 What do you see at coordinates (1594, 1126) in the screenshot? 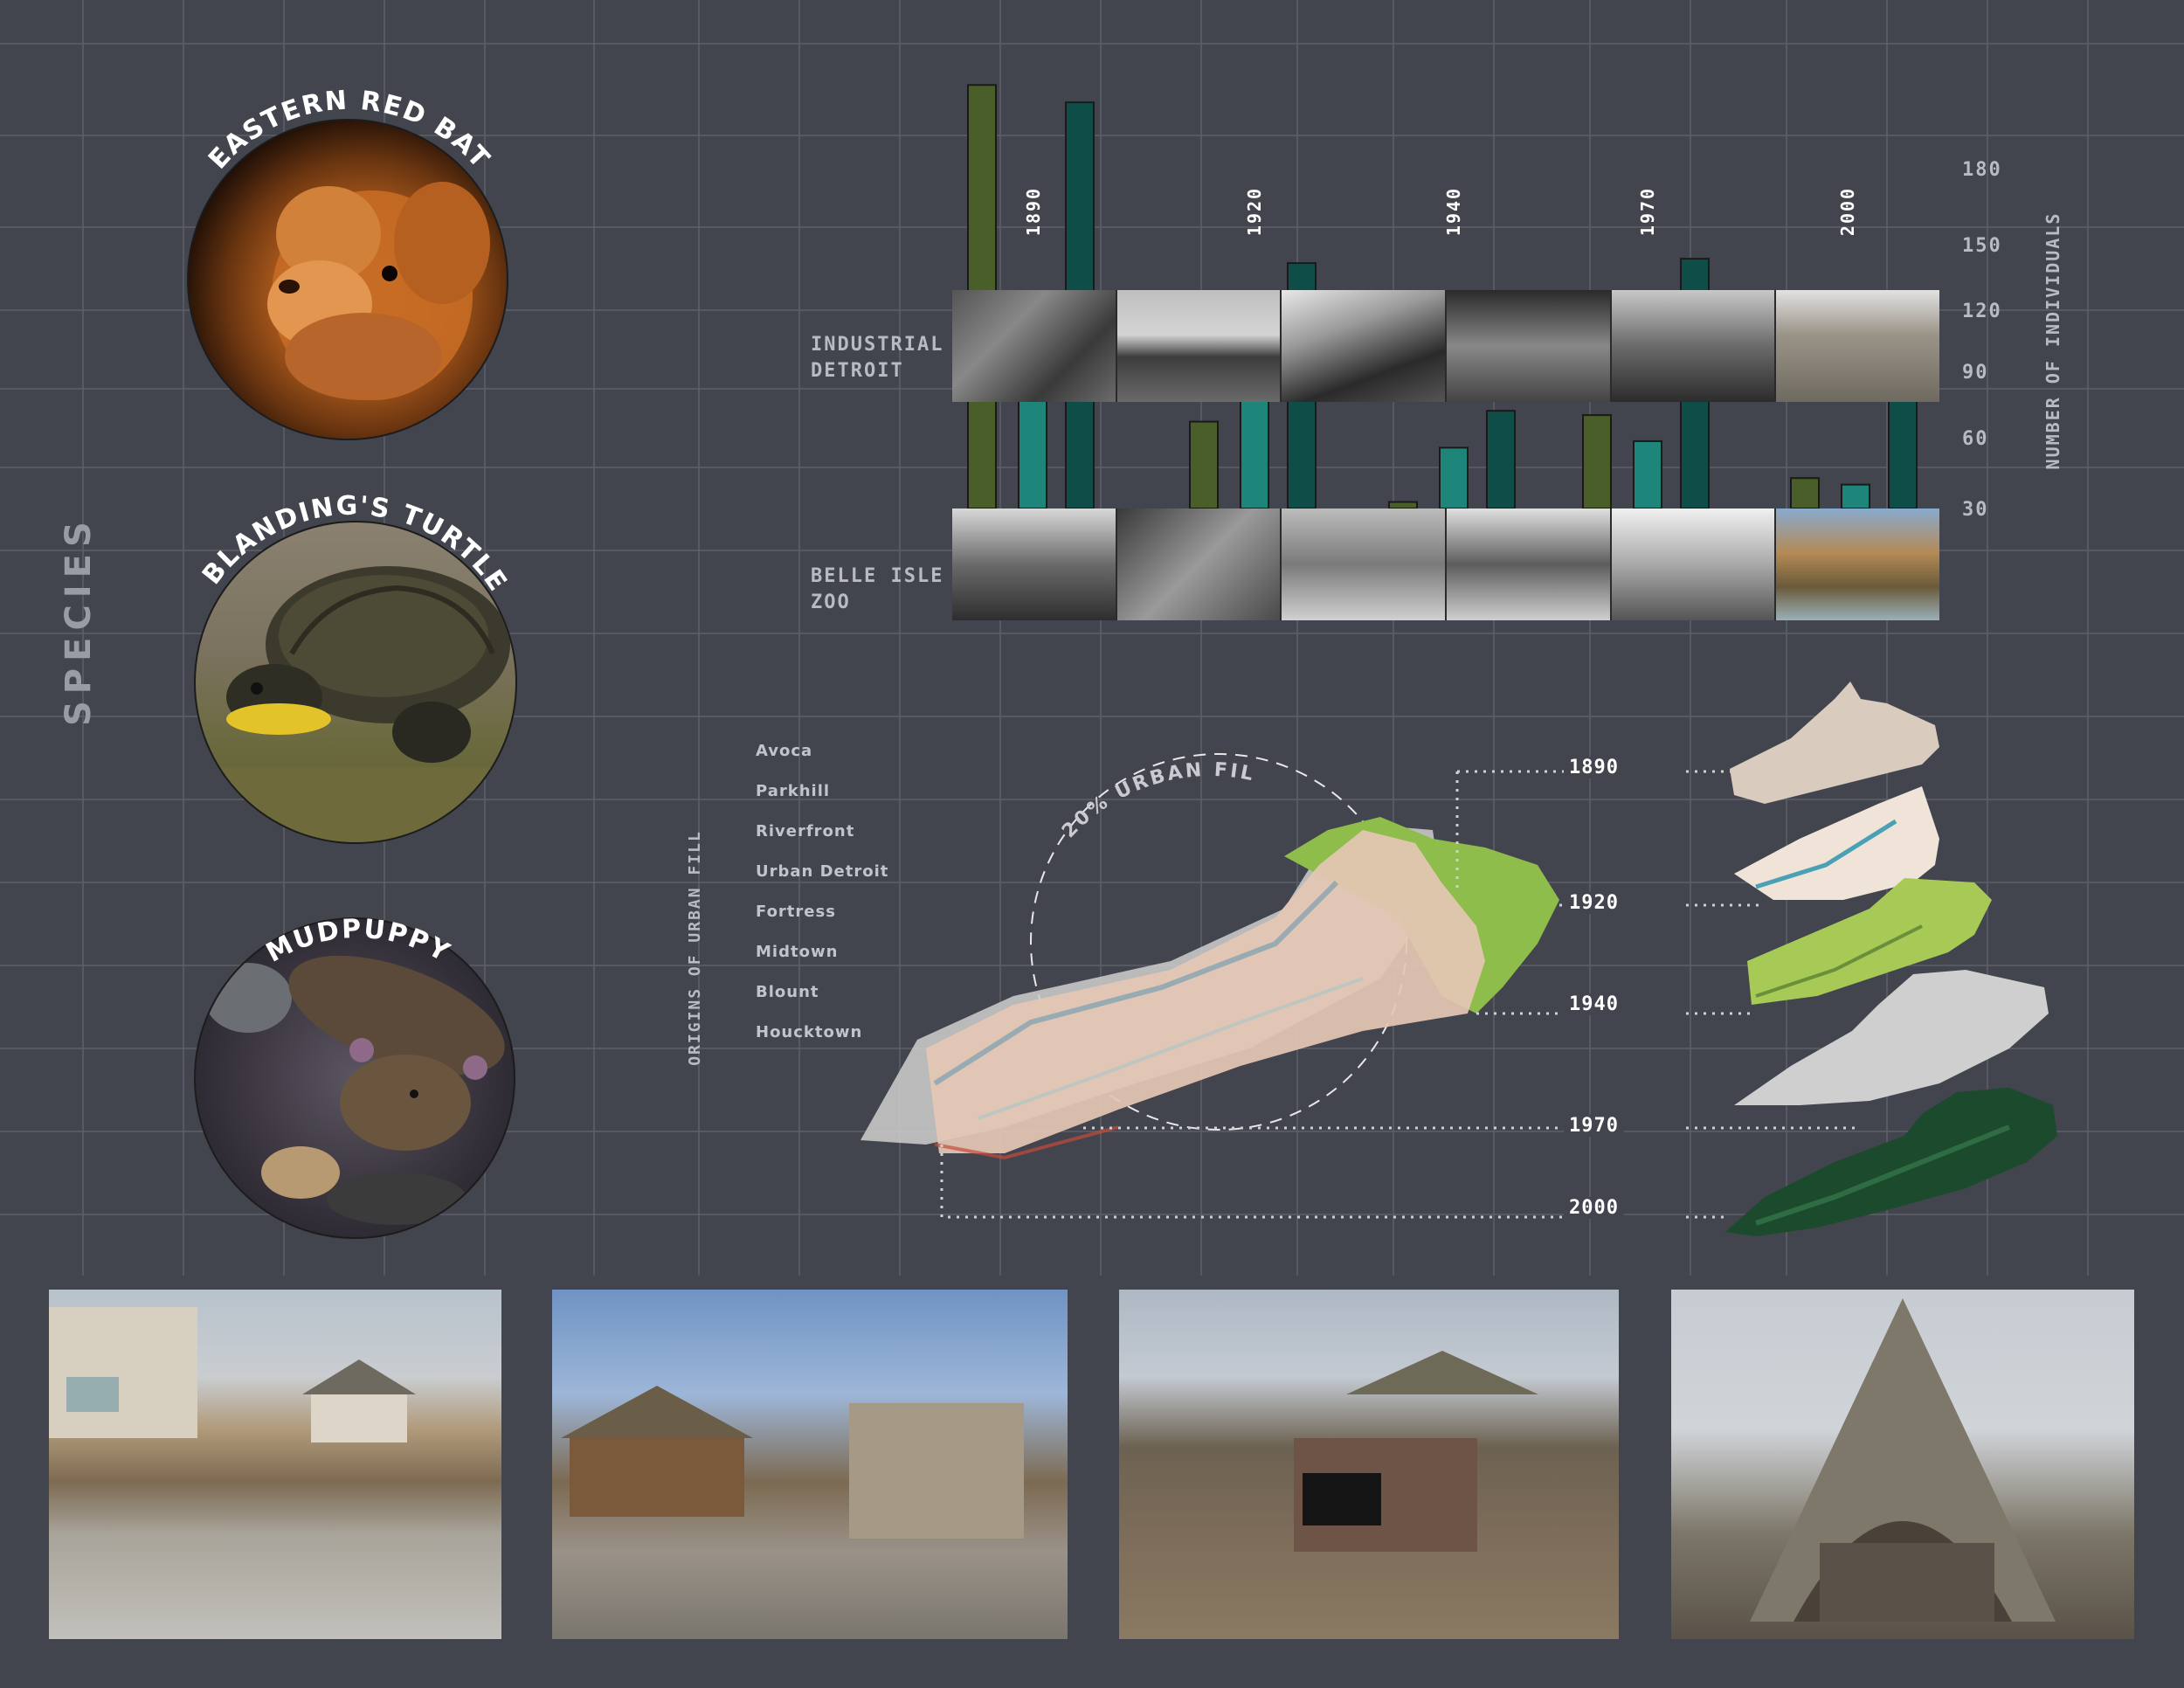
I see `map-year-1970: 1970` at bounding box center [1594, 1126].